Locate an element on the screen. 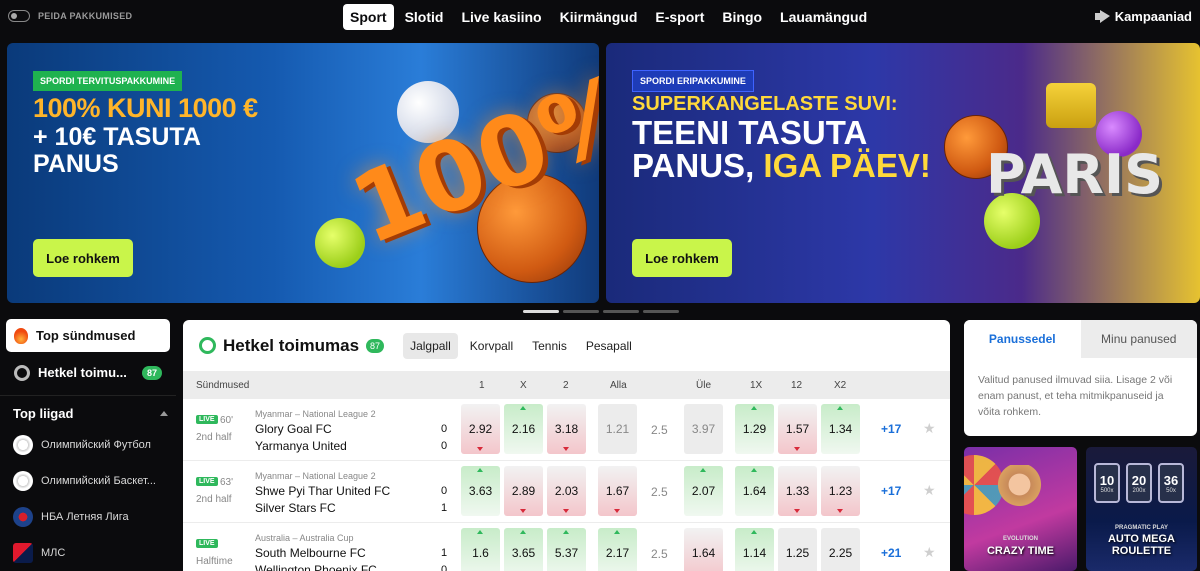  odds-button-1x: 1.14 is located at coordinates (754, 549).